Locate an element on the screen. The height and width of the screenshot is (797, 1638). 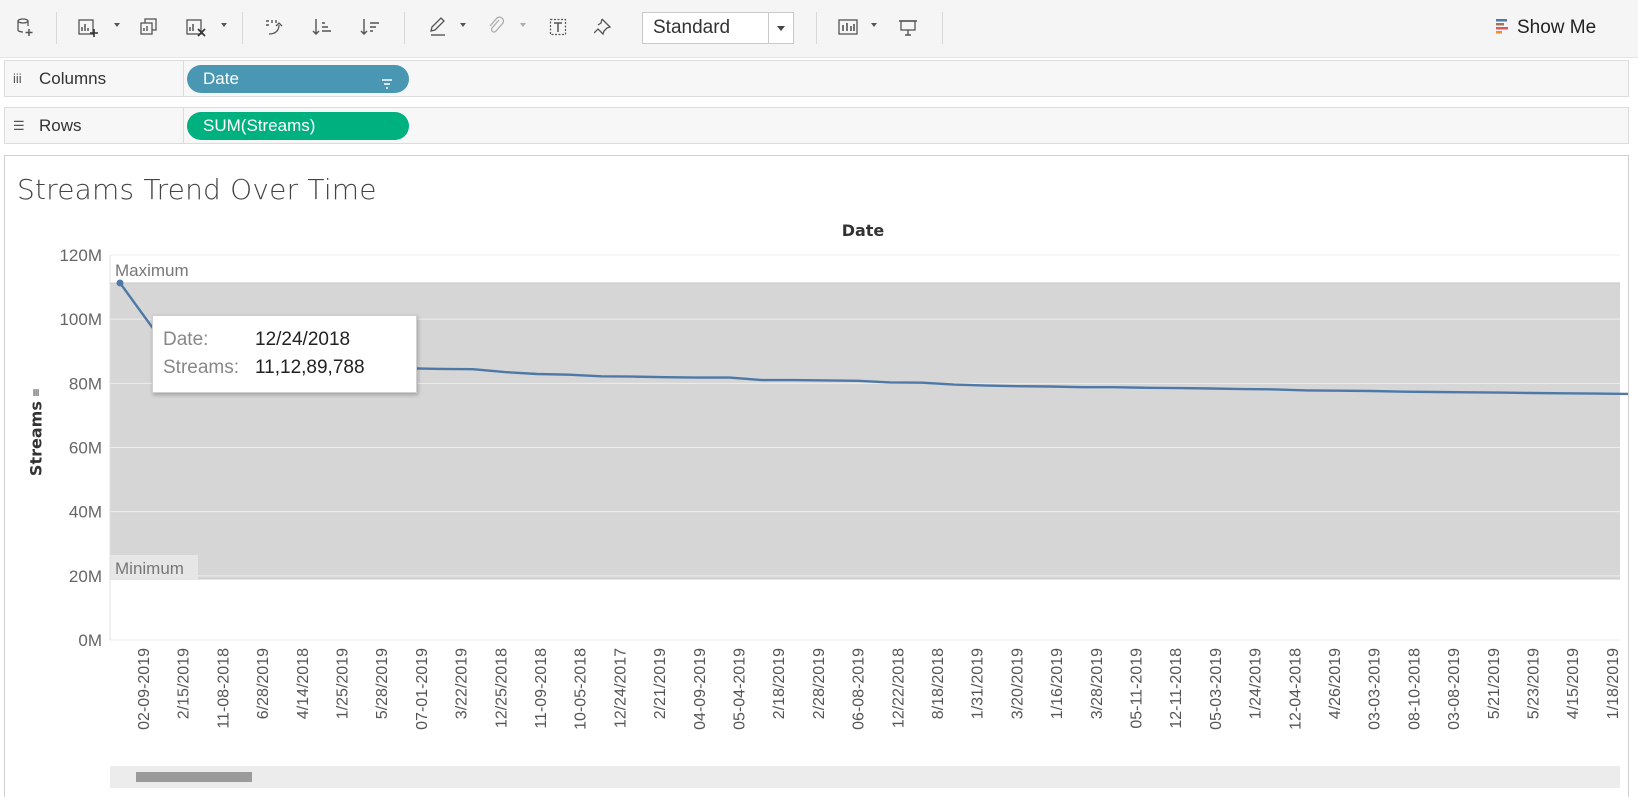
x-tick-label: 8/18/2018 is located at coordinates (938, 683).